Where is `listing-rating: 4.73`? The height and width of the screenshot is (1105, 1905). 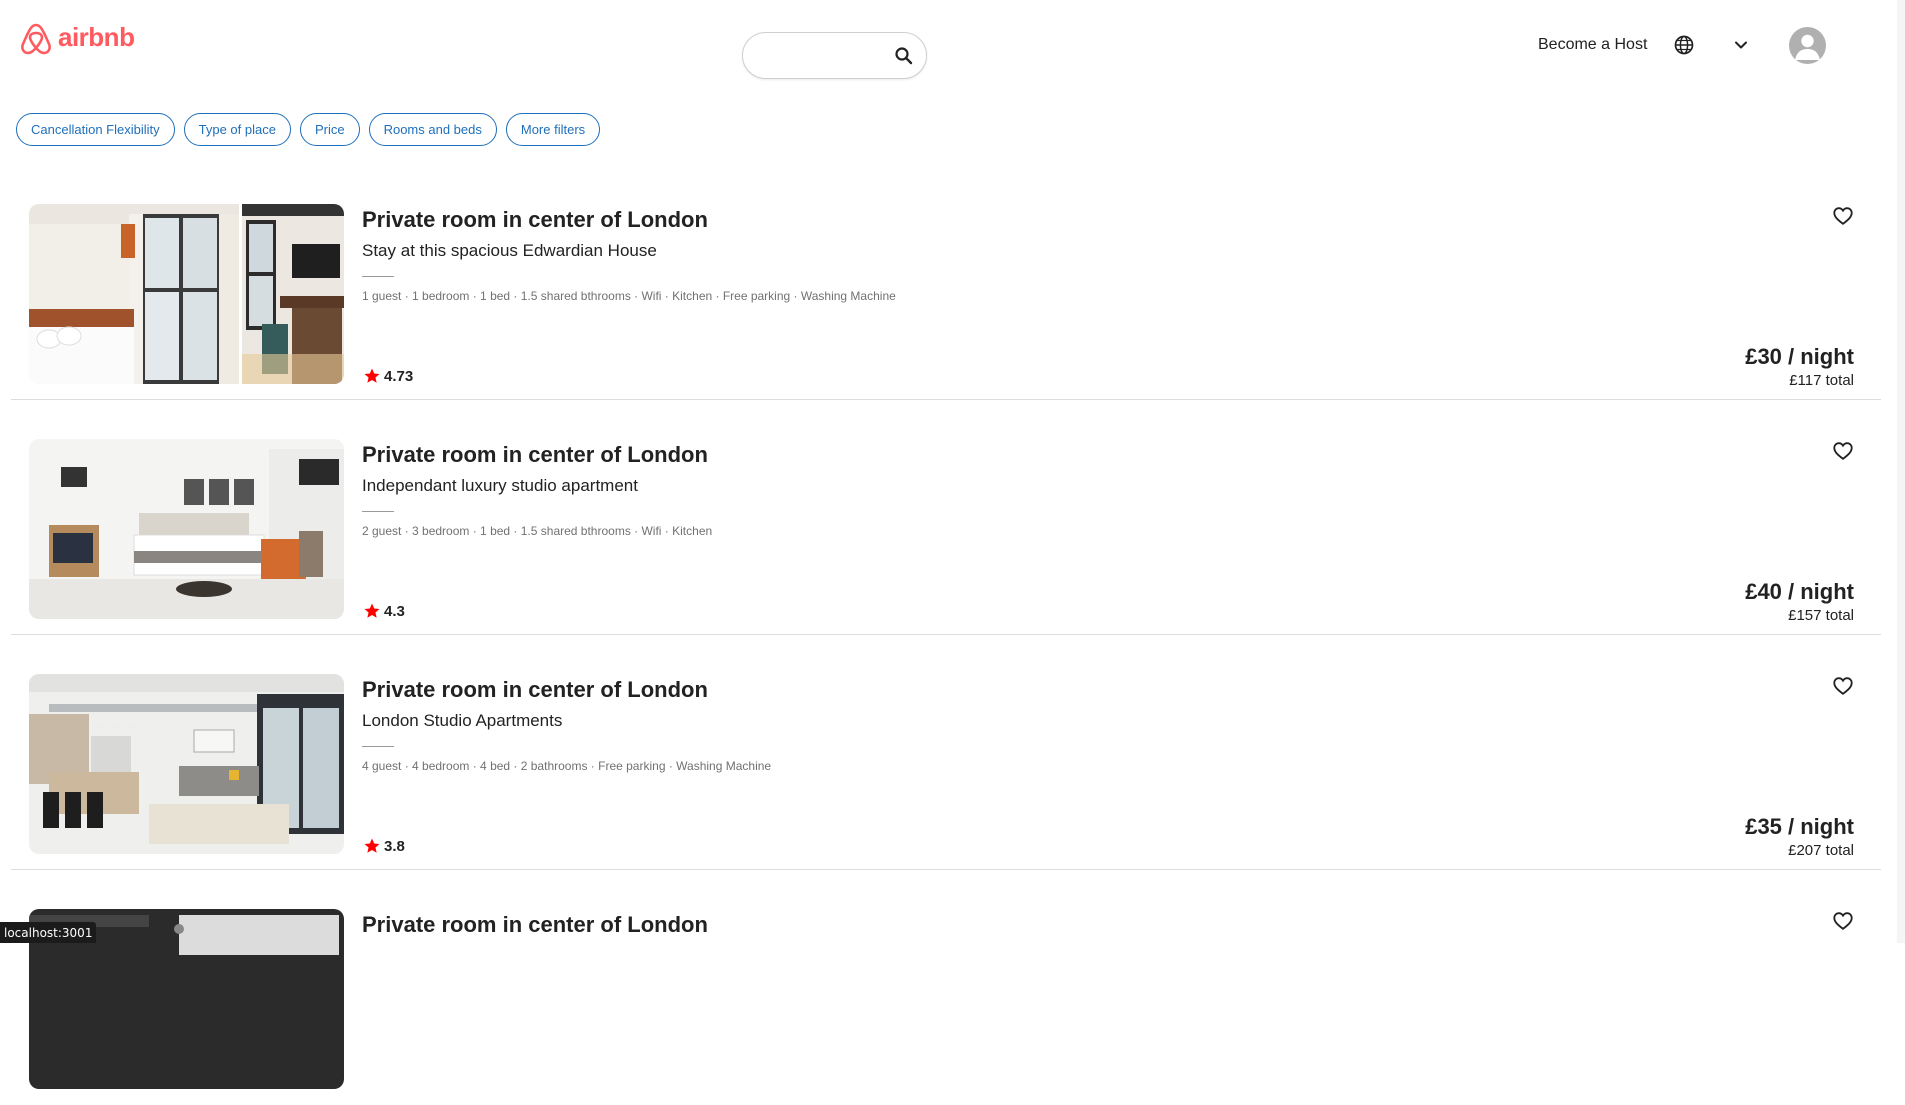 listing-rating: 4.73 is located at coordinates (388, 376).